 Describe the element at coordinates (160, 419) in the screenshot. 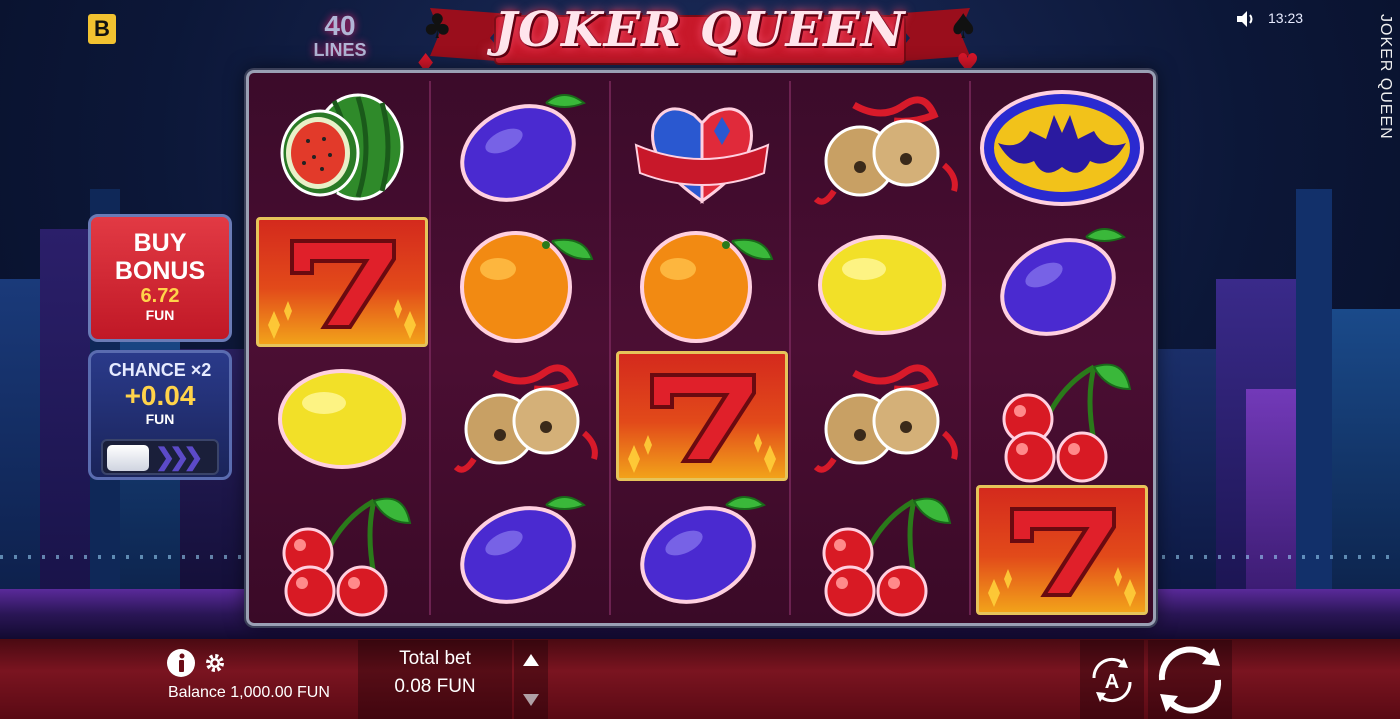

I see `chance-unit: FUN` at that location.